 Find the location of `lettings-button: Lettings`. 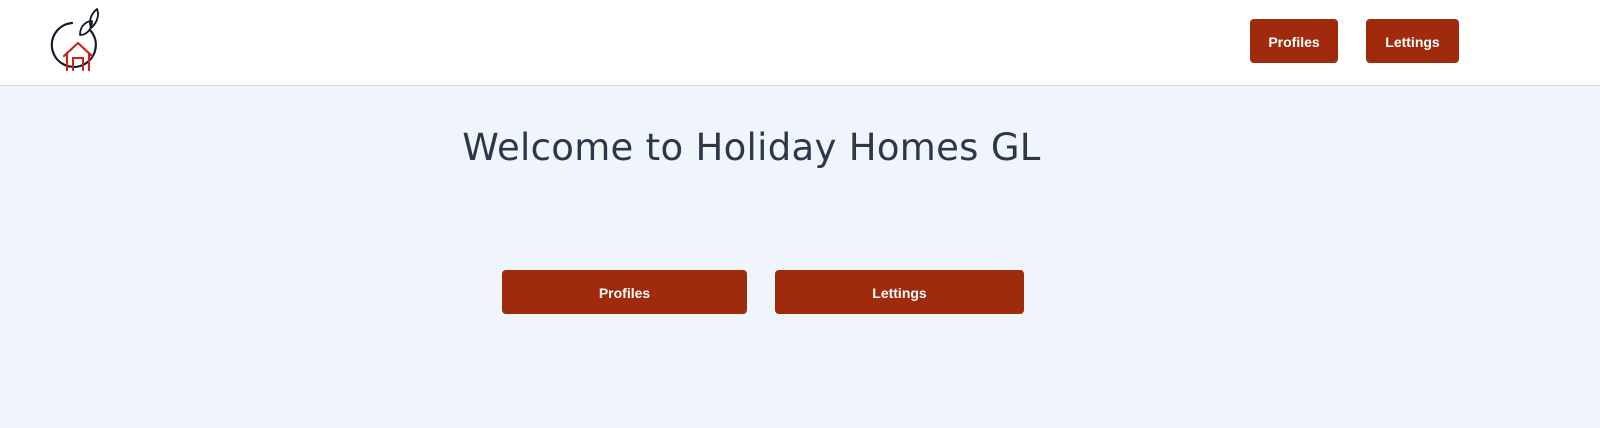

lettings-button: Lettings is located at coordinates (899, 292).